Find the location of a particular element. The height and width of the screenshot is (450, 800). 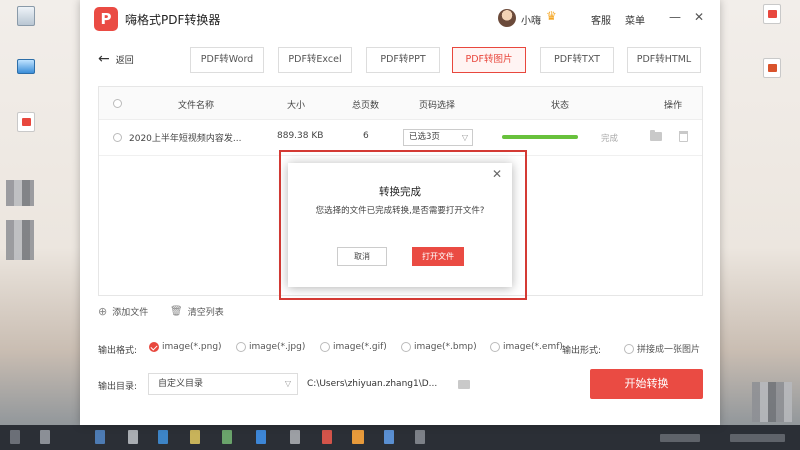

output-dir-select: 自定义目录 ▽ is located at coordinates (223, 384).